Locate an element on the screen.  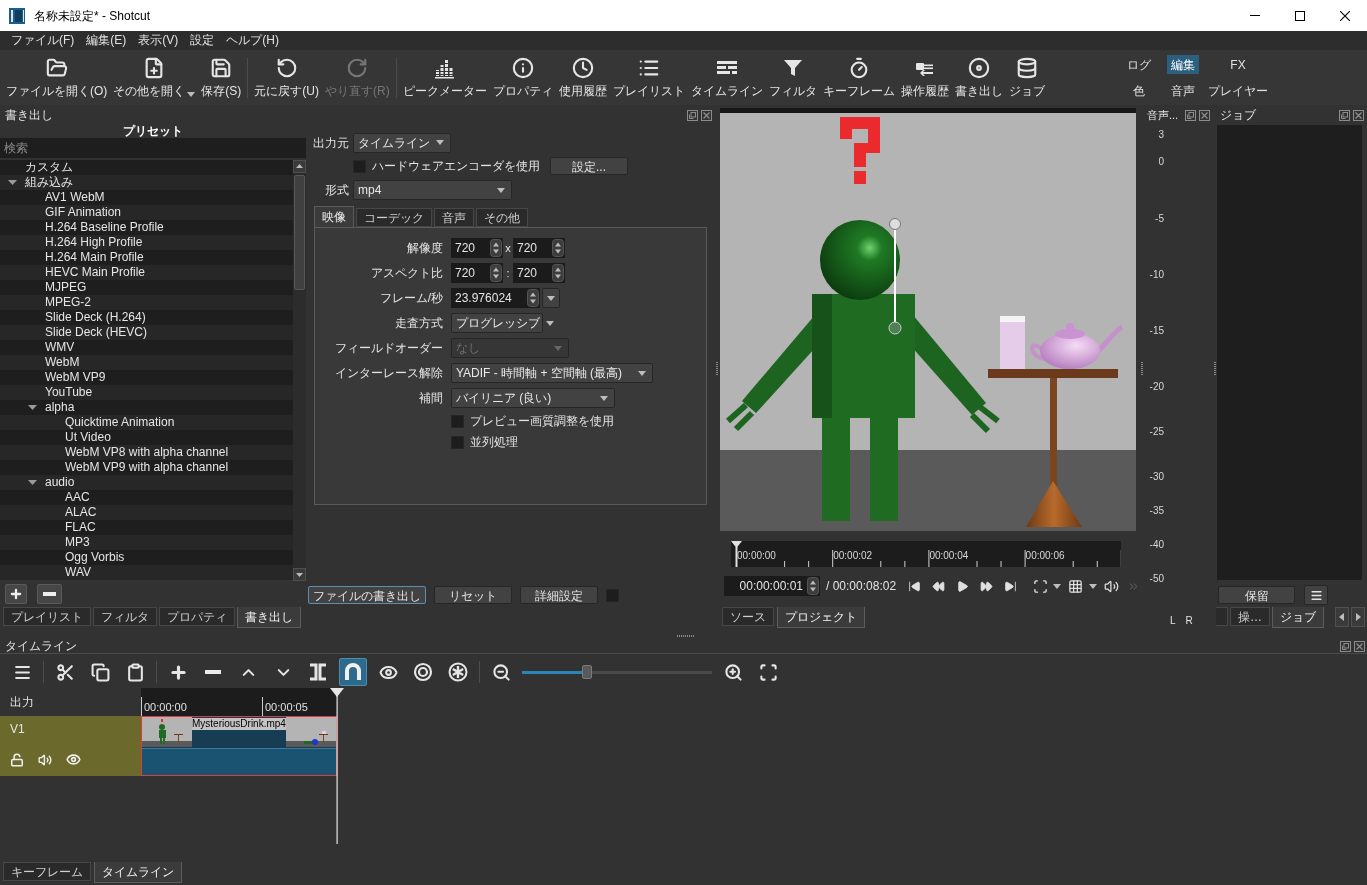
layout-tab: 色 is located at coordinates (1139, 90).